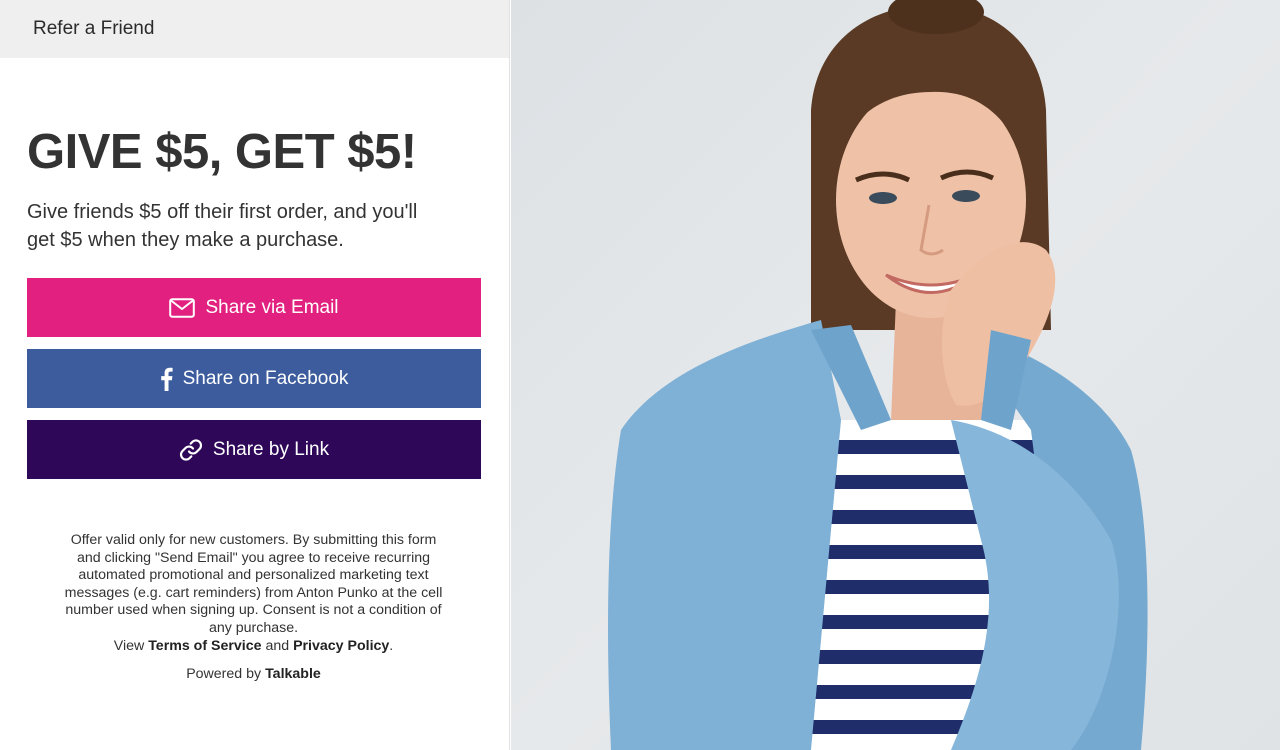 This screenshot has width=1280, height=750. What do you see at coordinates (254, 29) in the screenshot?
I see `panel-header: Refer a Friend` at bounding box center [254, 29].